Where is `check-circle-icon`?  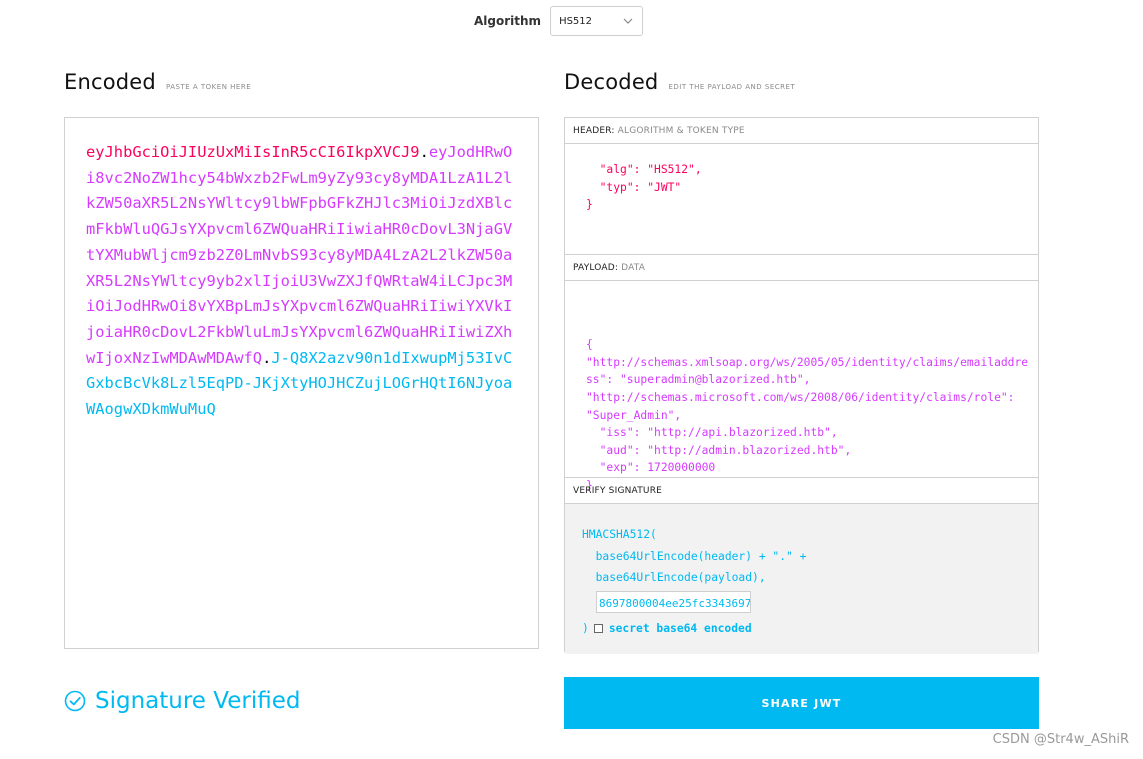 check-circle-icon is located at coordinates (75, 701).